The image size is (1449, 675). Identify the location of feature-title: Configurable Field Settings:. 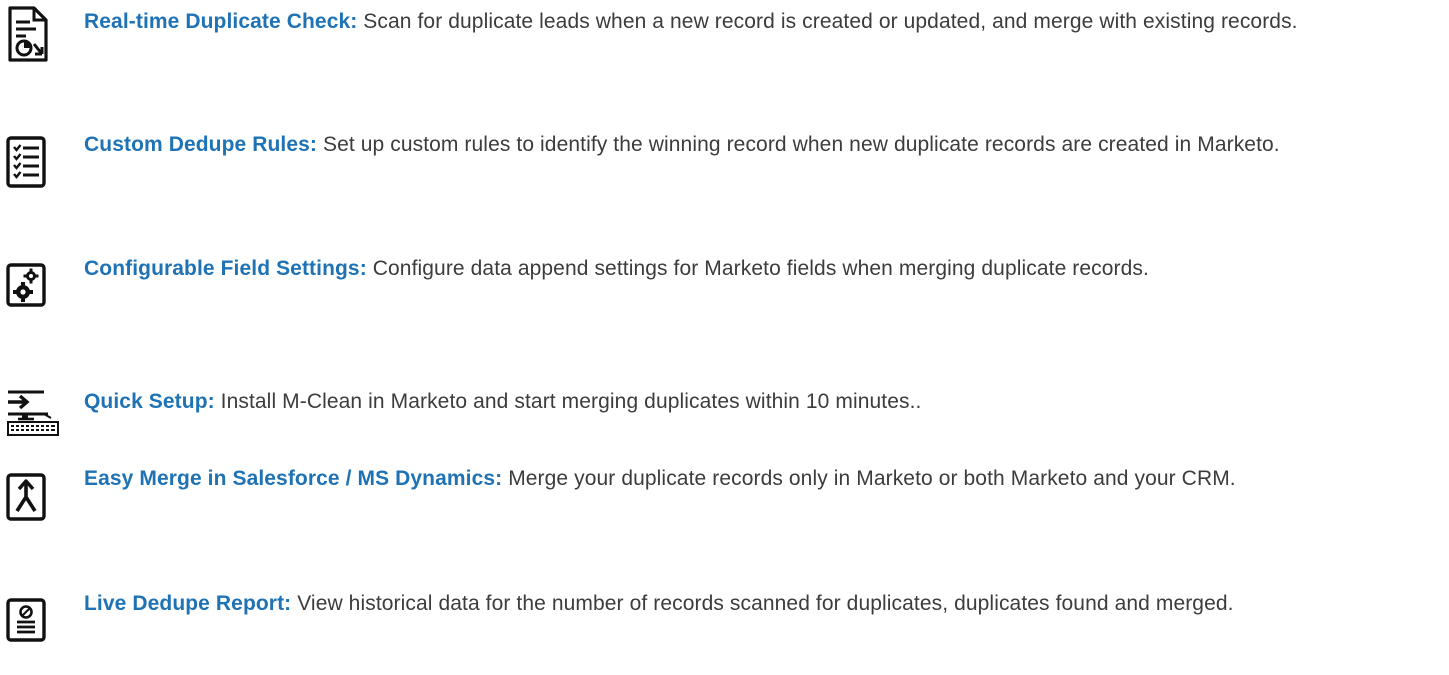
(225, 268).